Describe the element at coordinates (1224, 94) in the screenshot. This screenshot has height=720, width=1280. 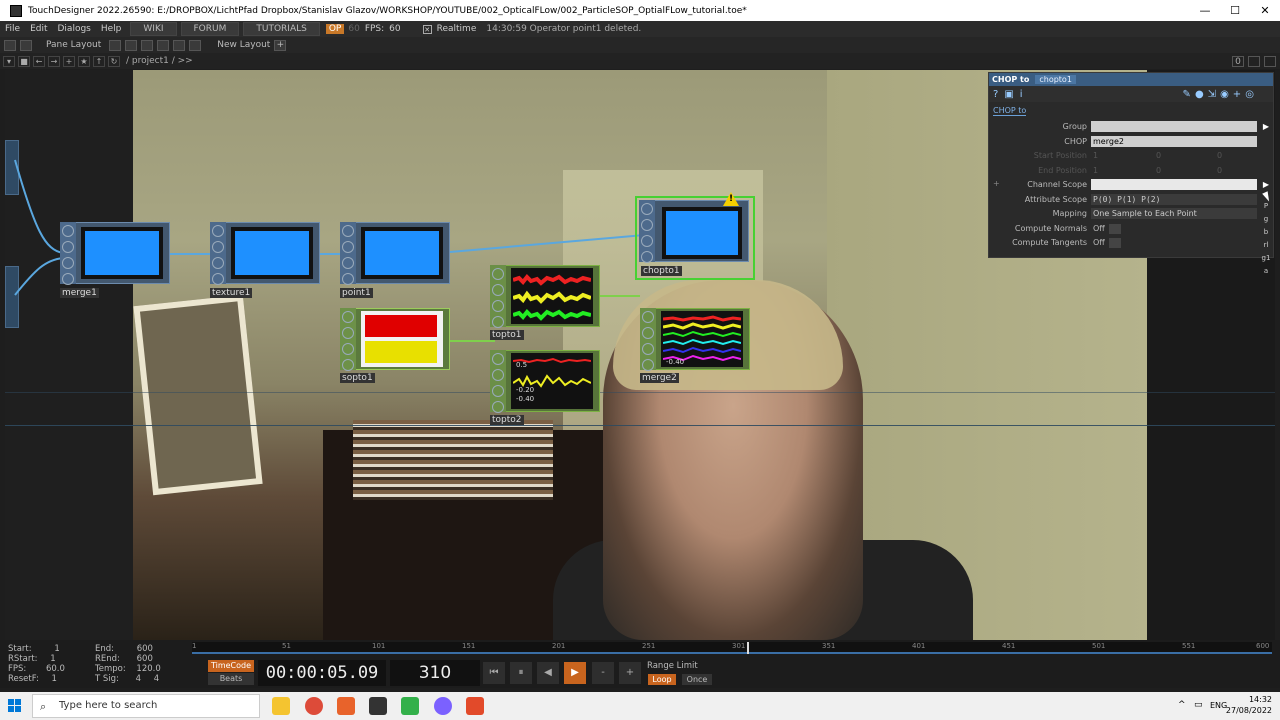
I see `language-icon: ◉` at that location.